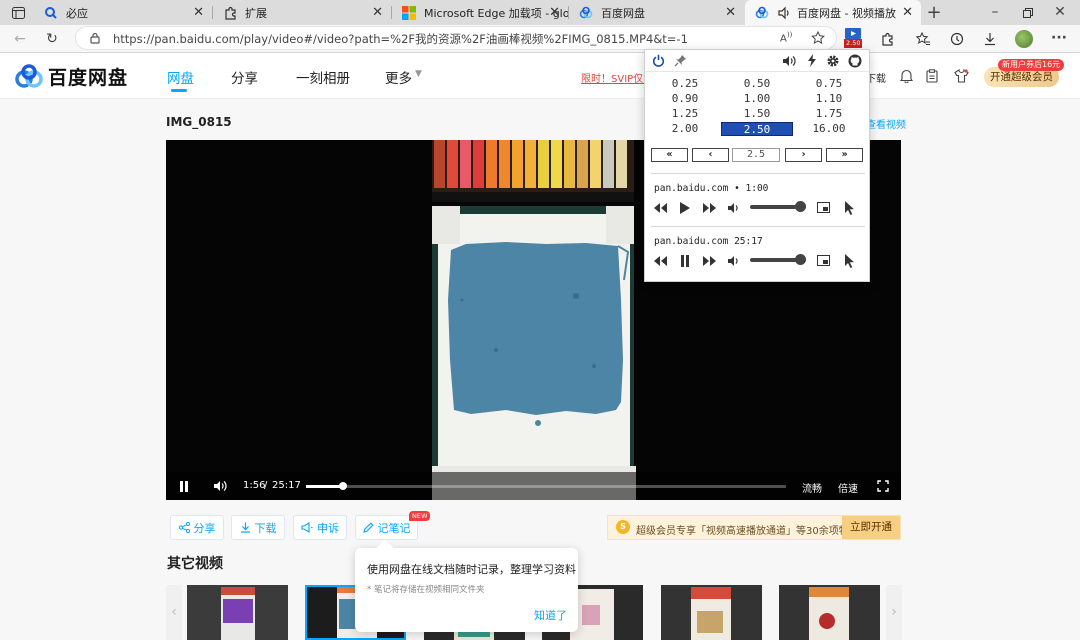  Describe the element at coordinates (844, 155) in the screenshot. I see `speed-max-button: »` at that location.